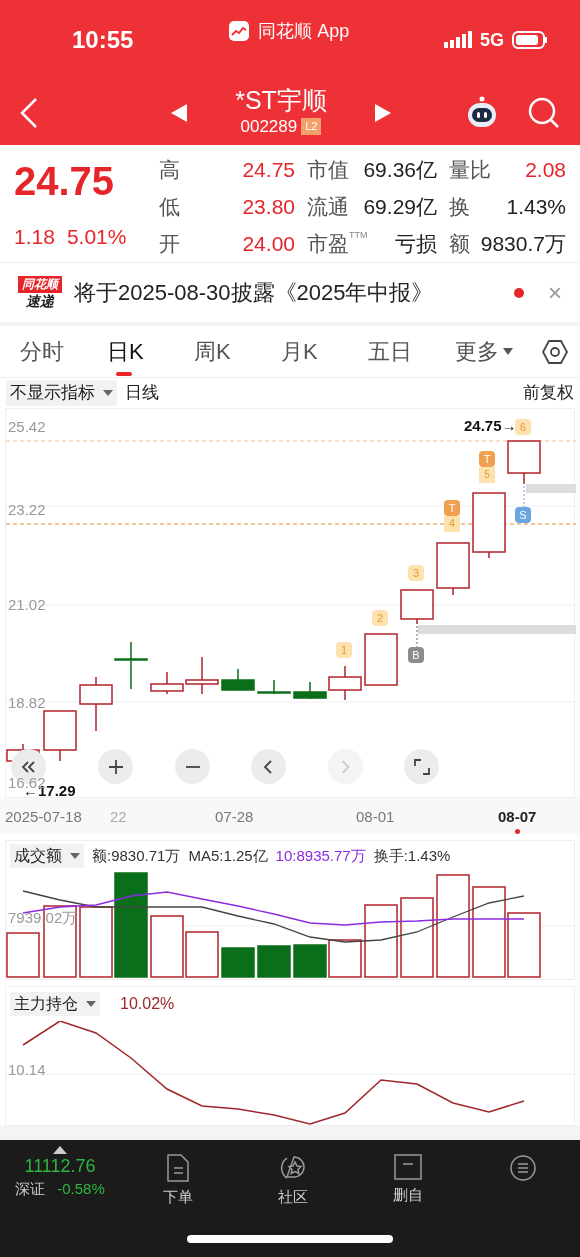 The height and width of the screenshot is (1257, 580). Describe the element at coordinates (169, 207) in the screenshot. I see `quote-label: 低` at that location.